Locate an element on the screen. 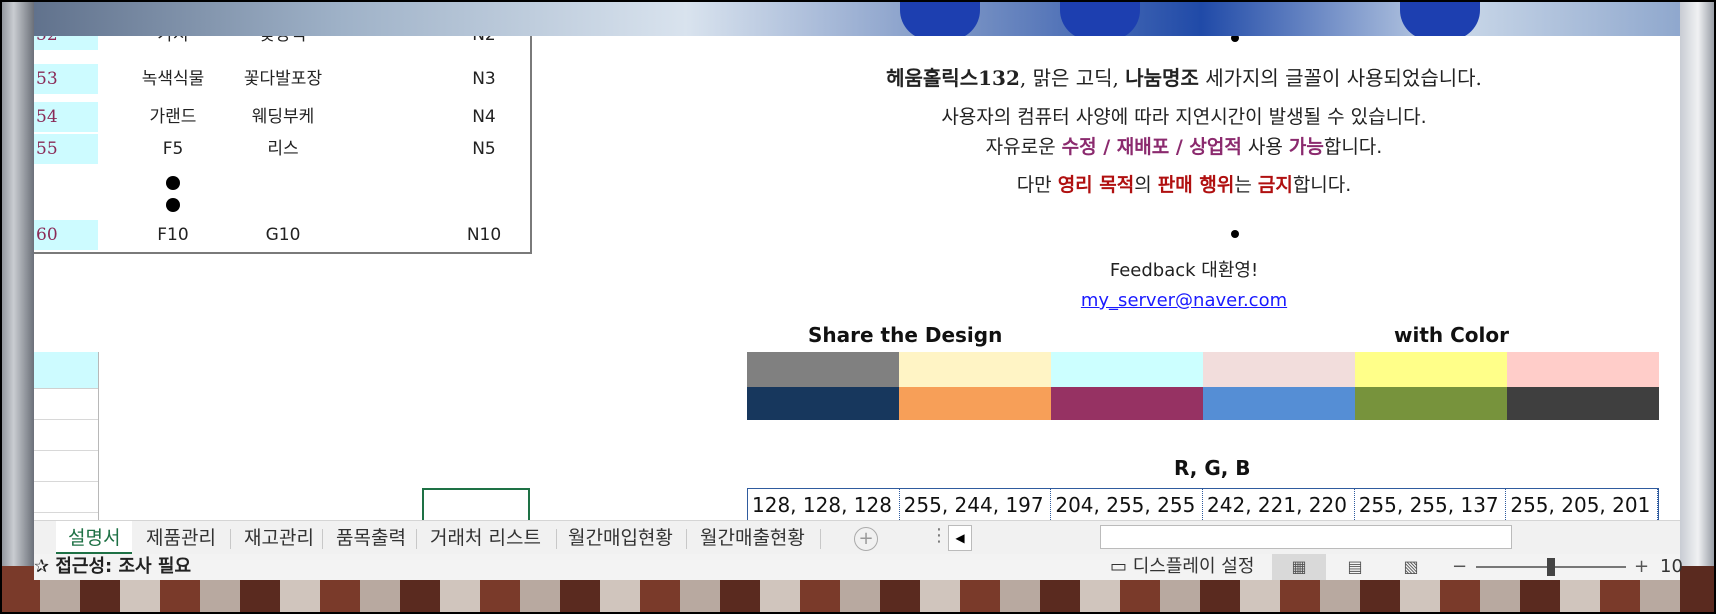 The image size is (1716, 614). swatch-row-dark is located at coordinates (1203, 403).